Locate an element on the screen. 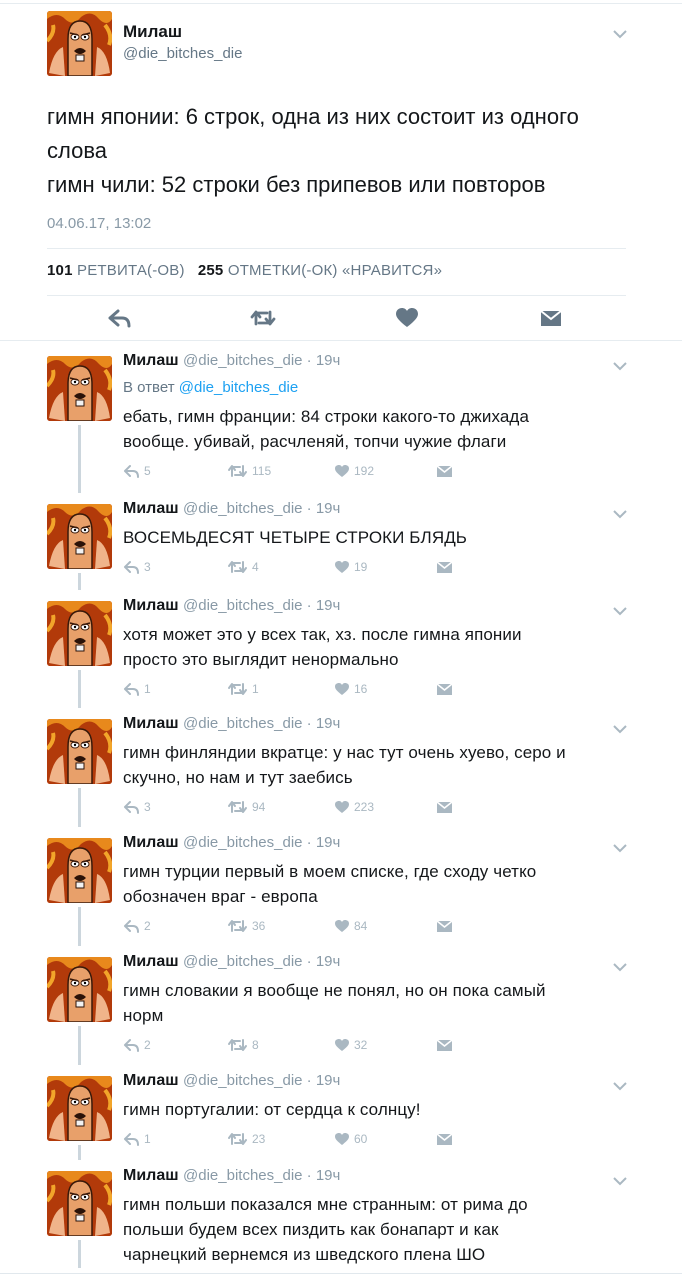  retweet-action: 23 is located at coordinates (246, 1139).